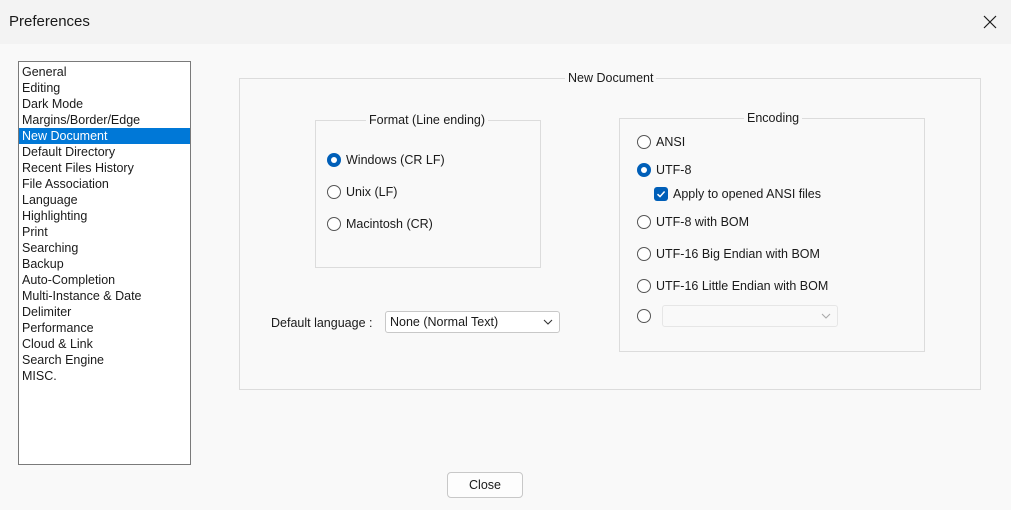  I want to click on radio-windows-crlf: Windows (CR LF), so click(386, 160).